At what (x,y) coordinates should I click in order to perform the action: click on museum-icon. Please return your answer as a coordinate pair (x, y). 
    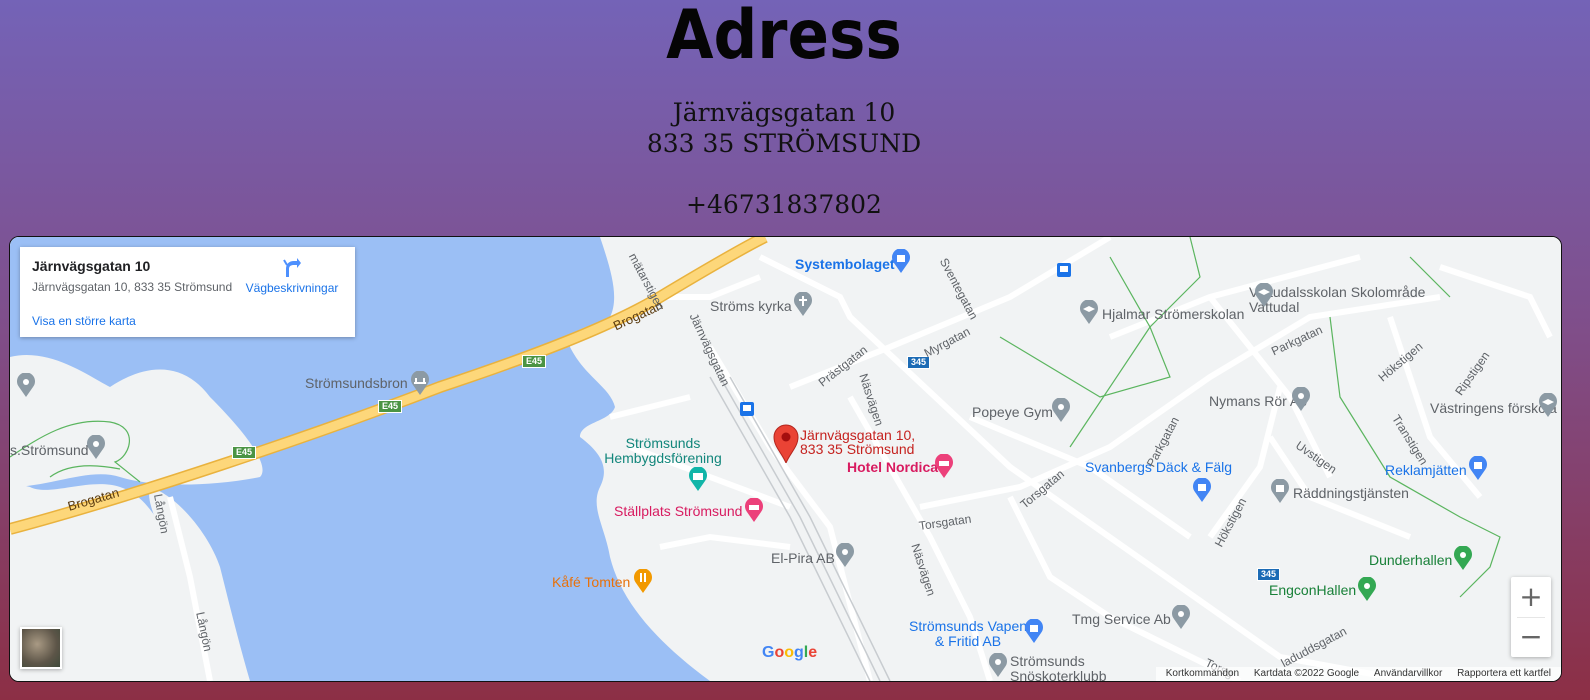
    Looking at the image, I should click on (698, 479).